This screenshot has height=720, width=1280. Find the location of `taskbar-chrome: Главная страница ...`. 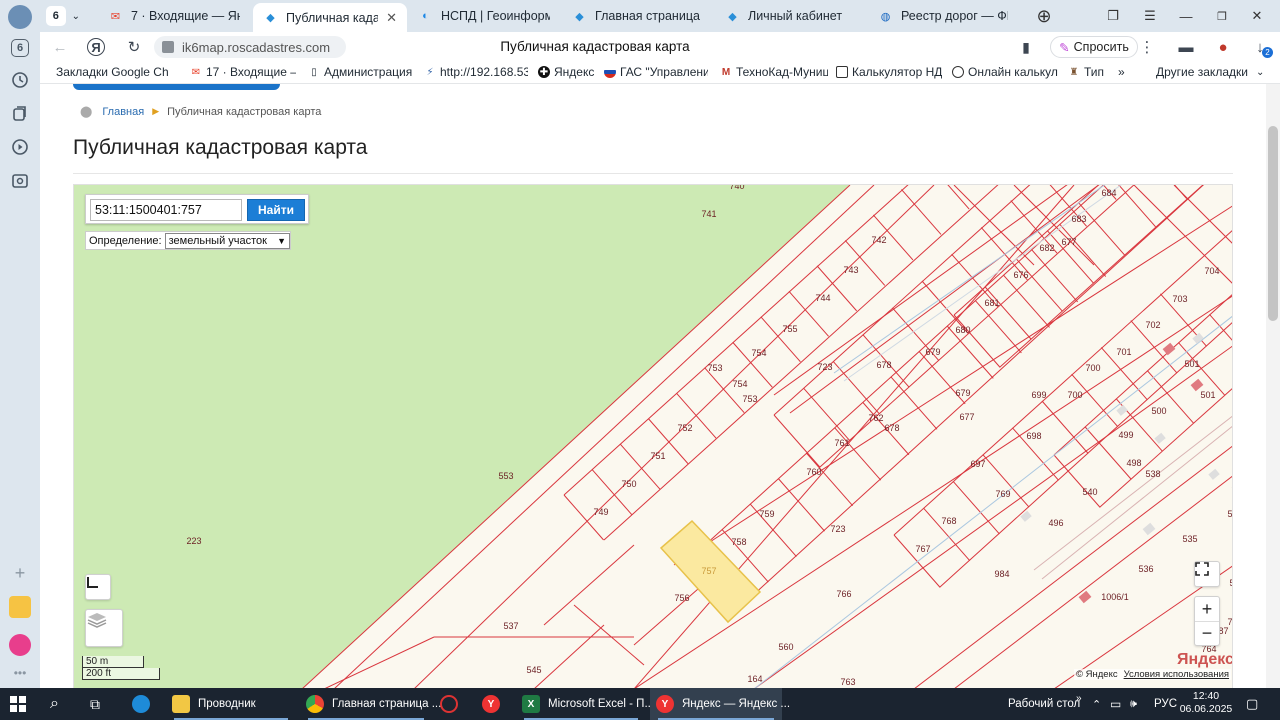

taskbar-chrome: Главная страница ... is located at coordinates (370, 704).